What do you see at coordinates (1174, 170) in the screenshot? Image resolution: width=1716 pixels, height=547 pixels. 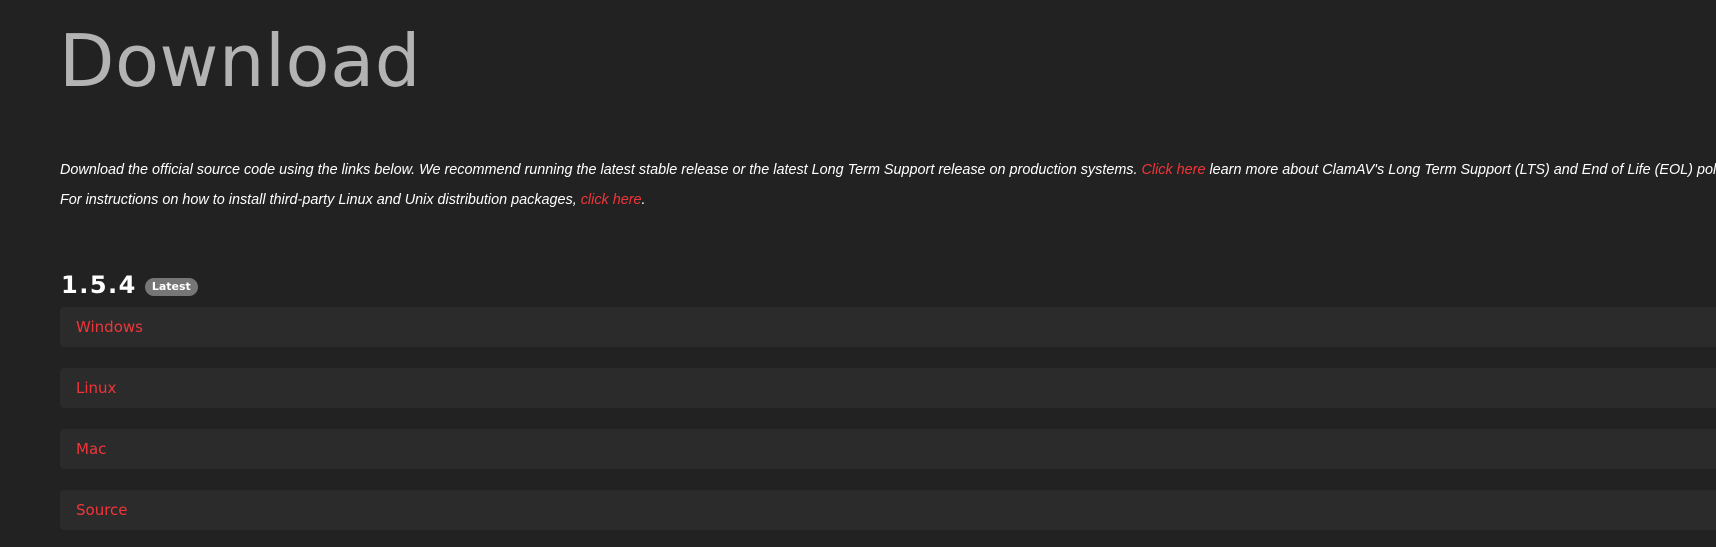 I see `lts-policy-link: Click here` at bounding box center [1174, 170].